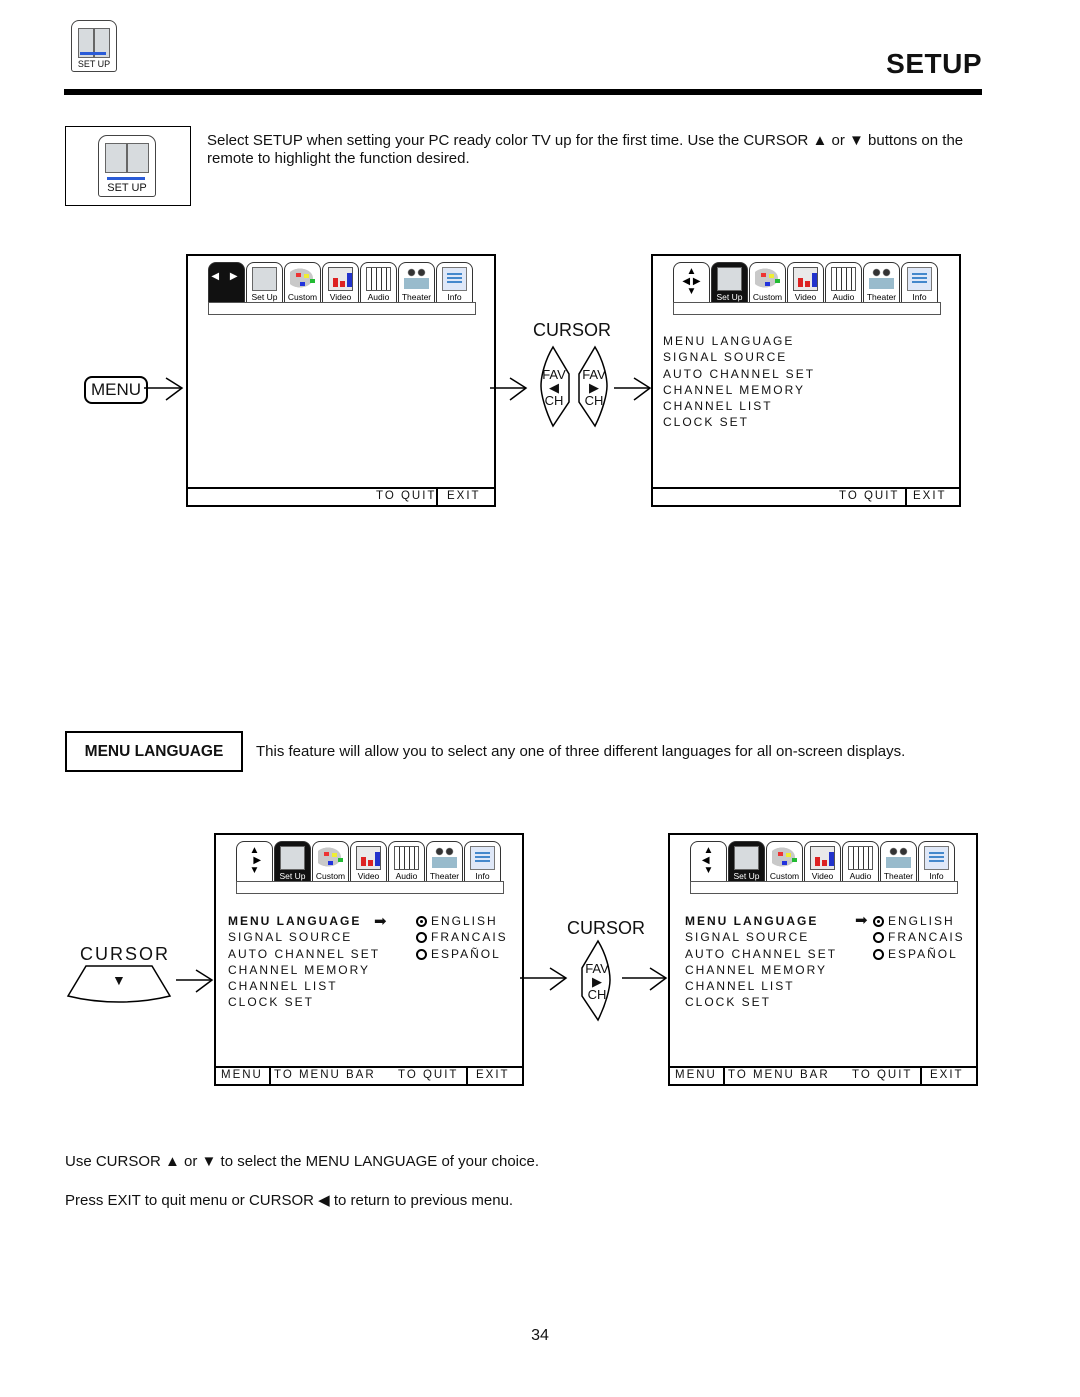 The width and height of the screenshot is (1080, 1397). I want to click on four-way-arrows-icon: ▲ ◀ ▼, so click(708, 860).